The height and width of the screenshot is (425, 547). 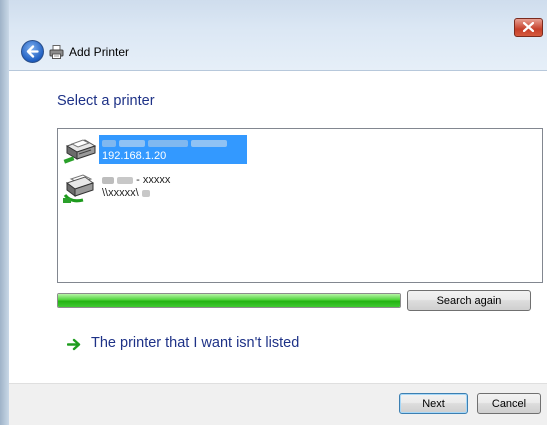 I want to click on back-button, so click(x=32, y=51).